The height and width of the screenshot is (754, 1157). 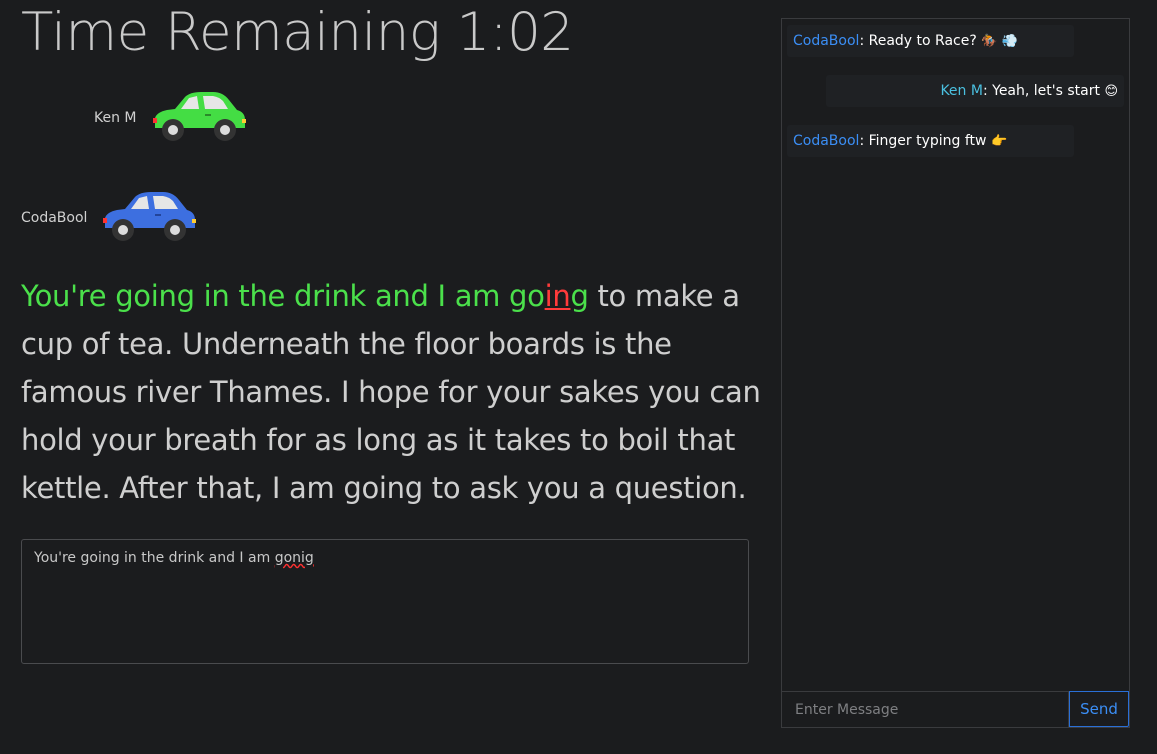 What do you see at coordinates (115, 118) in the screenshot?
I see `racer-name: Ken M` at bounding box center [115, 118].